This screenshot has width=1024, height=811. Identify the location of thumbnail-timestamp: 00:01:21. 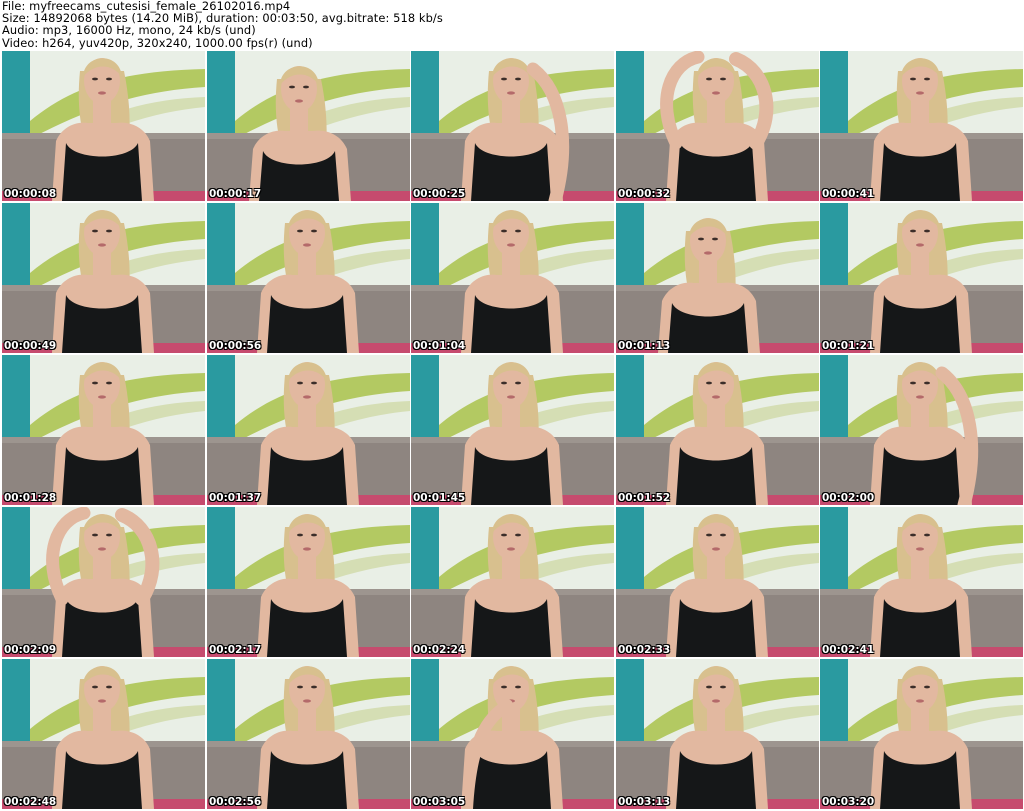
(848, 346).